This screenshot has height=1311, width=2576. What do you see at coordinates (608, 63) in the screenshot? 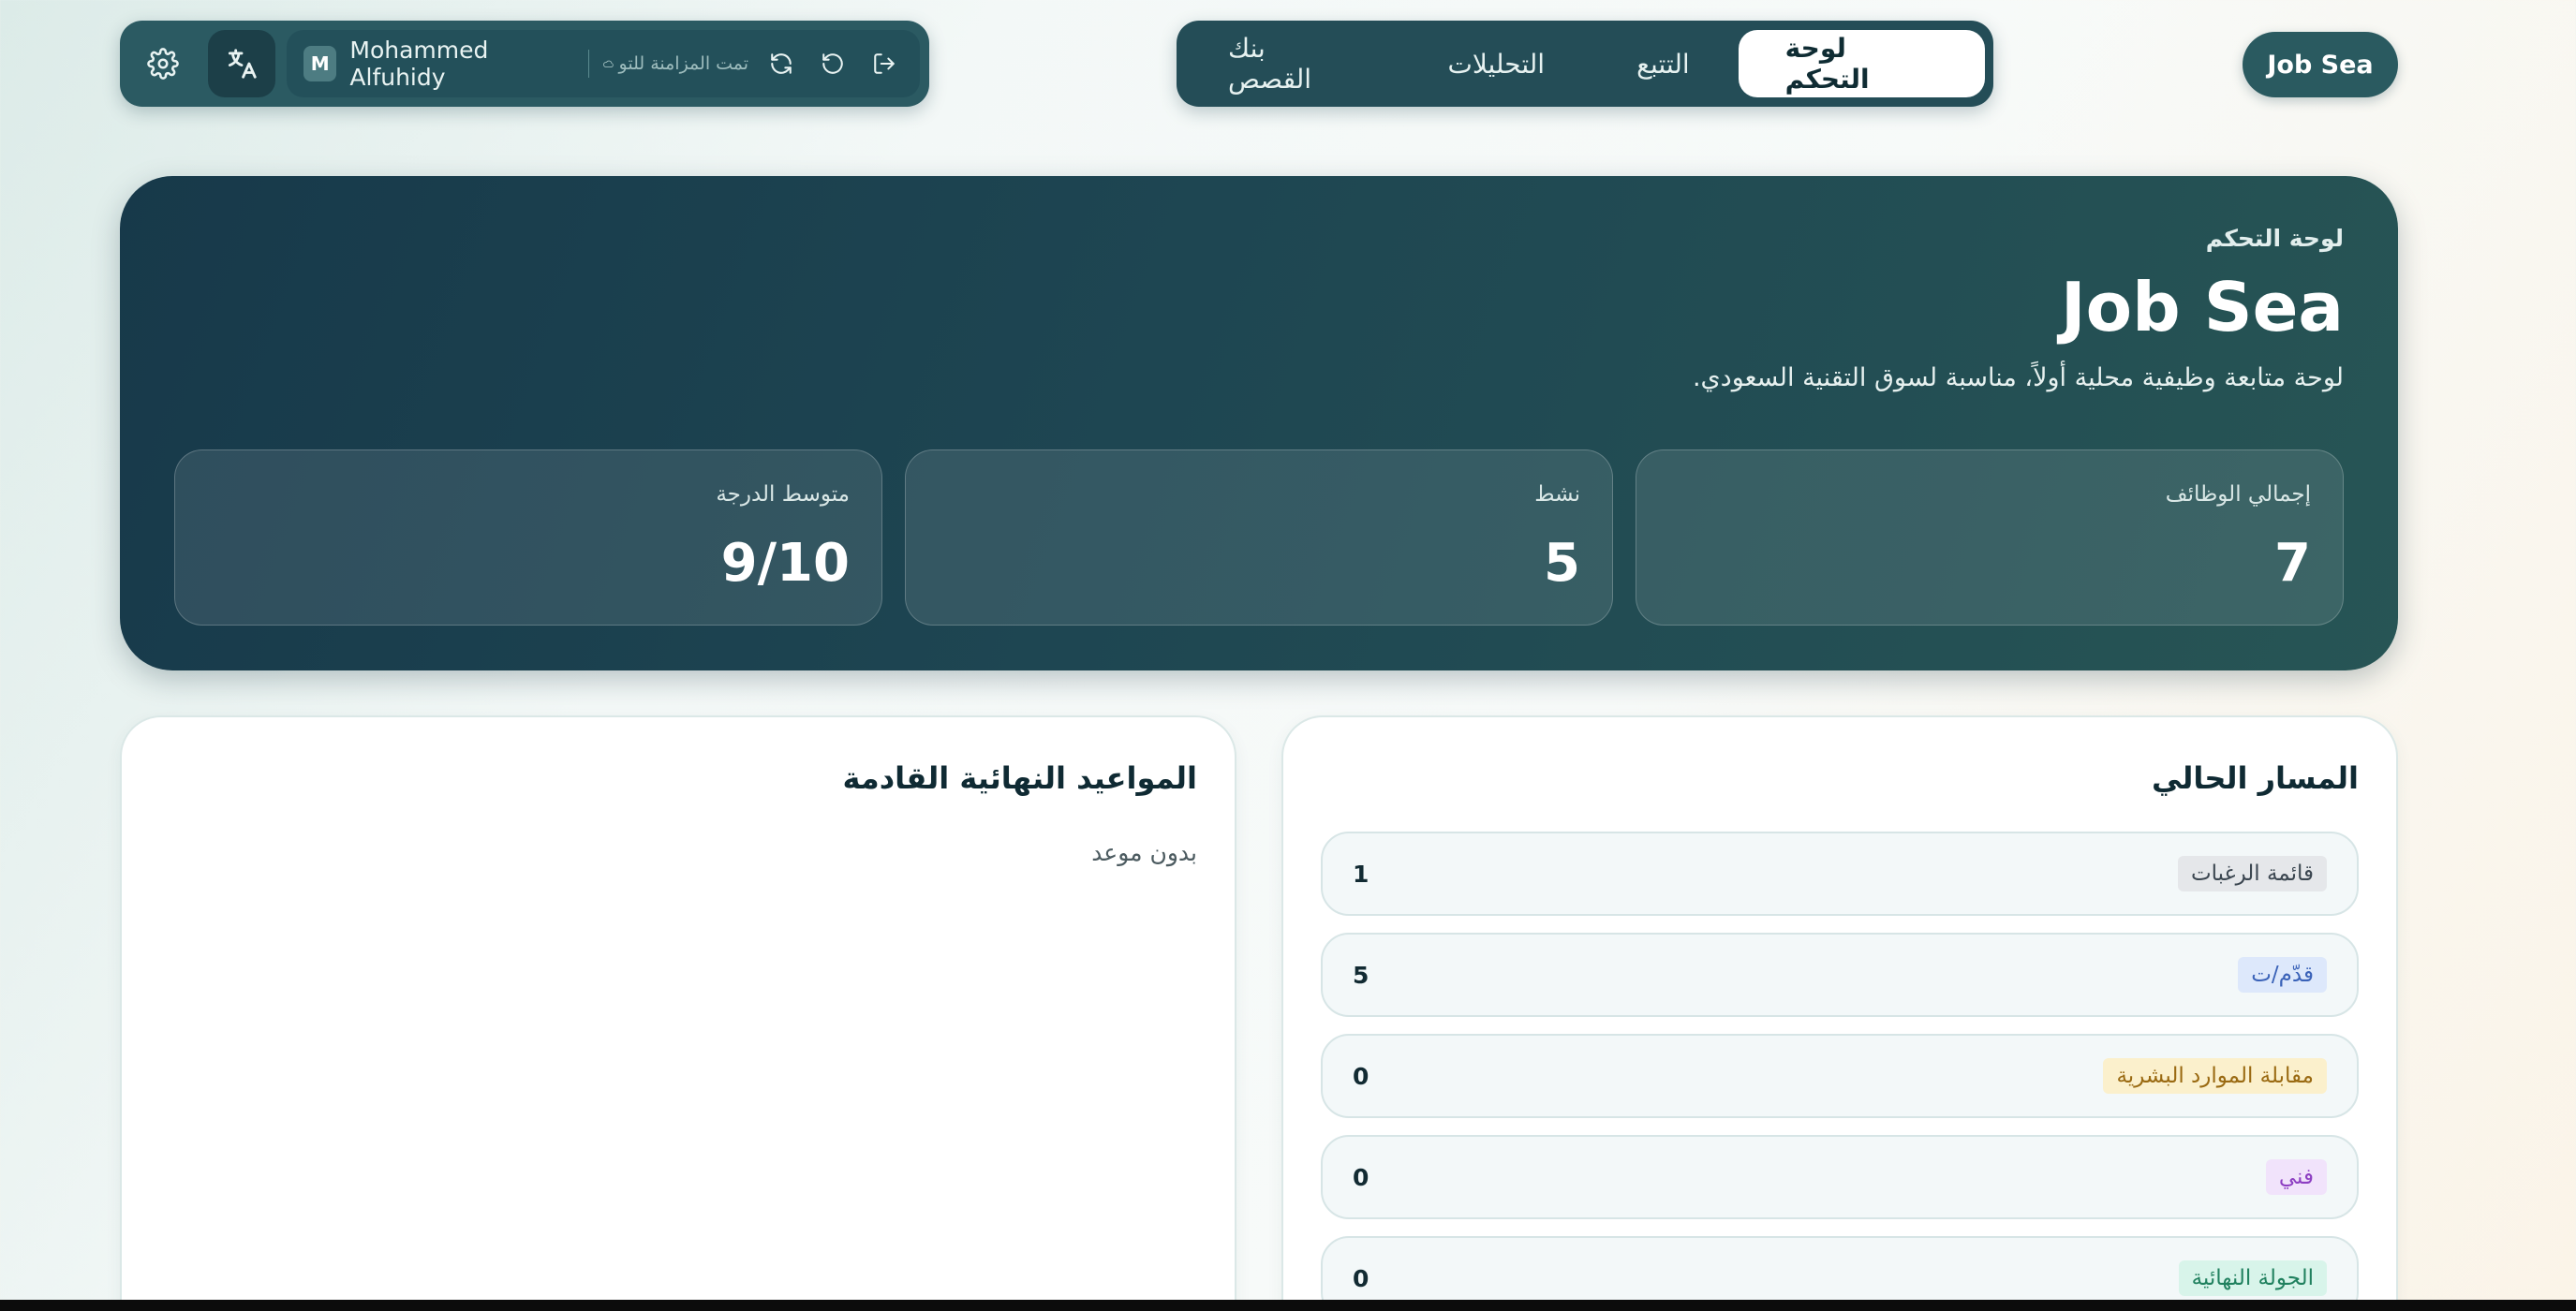
I see `cloud-icon` at bounding box center [608, 63].